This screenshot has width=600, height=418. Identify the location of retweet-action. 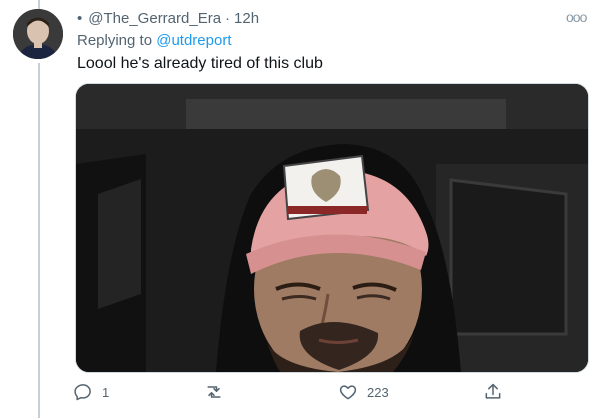
(214, 392).